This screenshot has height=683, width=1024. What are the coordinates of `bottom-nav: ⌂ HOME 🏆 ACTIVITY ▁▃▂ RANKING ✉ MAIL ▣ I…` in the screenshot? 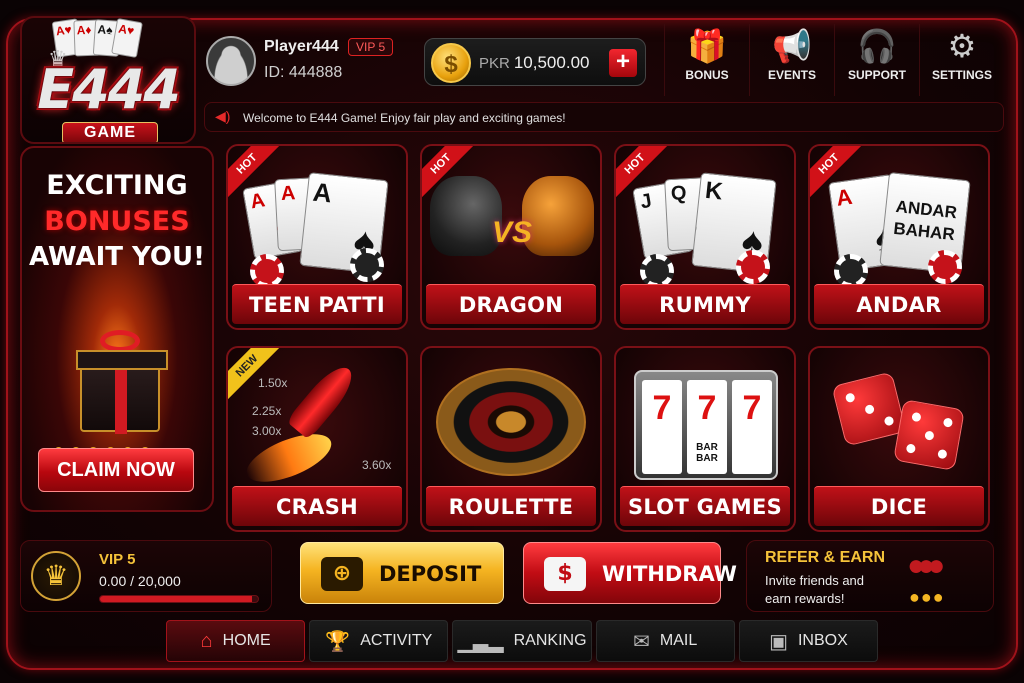 It's located at (512, 644).